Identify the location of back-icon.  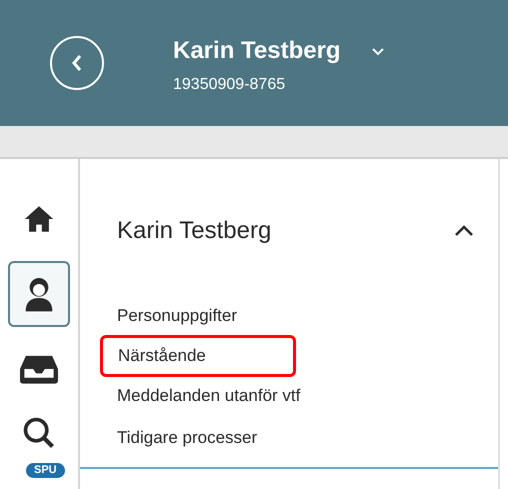
(77, 63).